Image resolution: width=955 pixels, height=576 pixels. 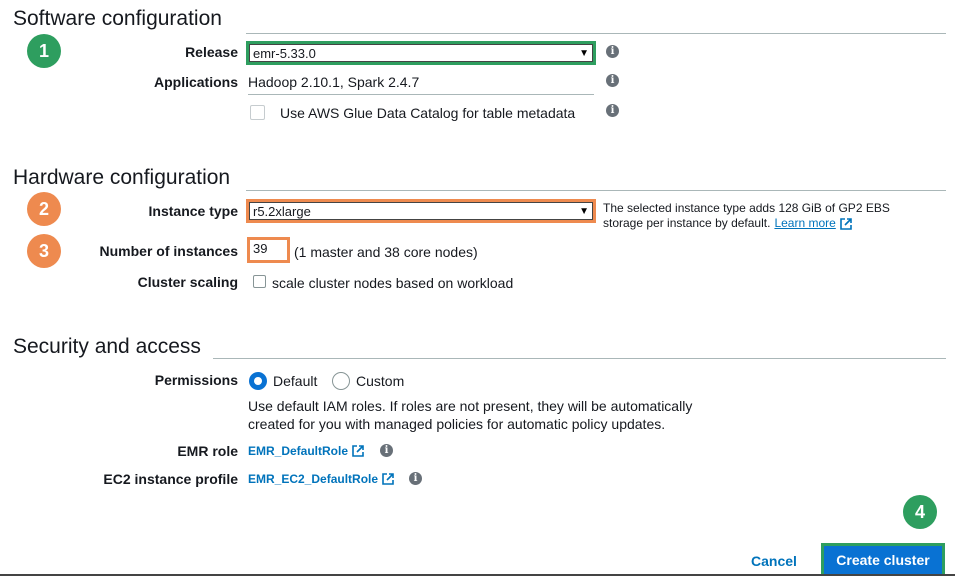 I want to click on step-badge-2: 2, so click(x=44, y=209).